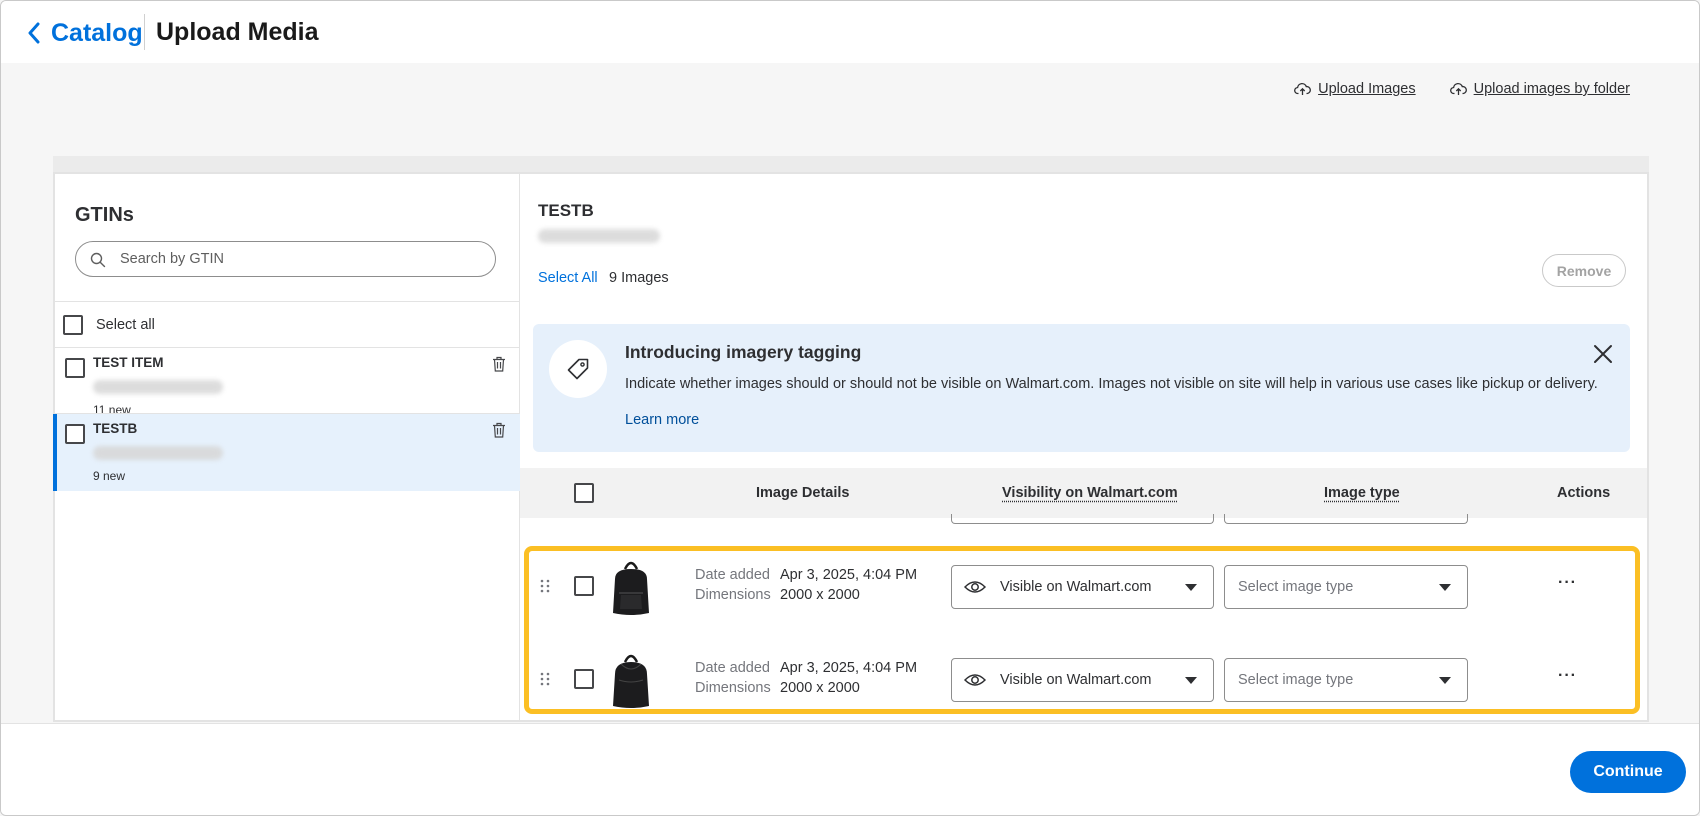 The height and width of the screenshot is (816, 1700). I want to click on banner-icon-circle, so click(578, 369).